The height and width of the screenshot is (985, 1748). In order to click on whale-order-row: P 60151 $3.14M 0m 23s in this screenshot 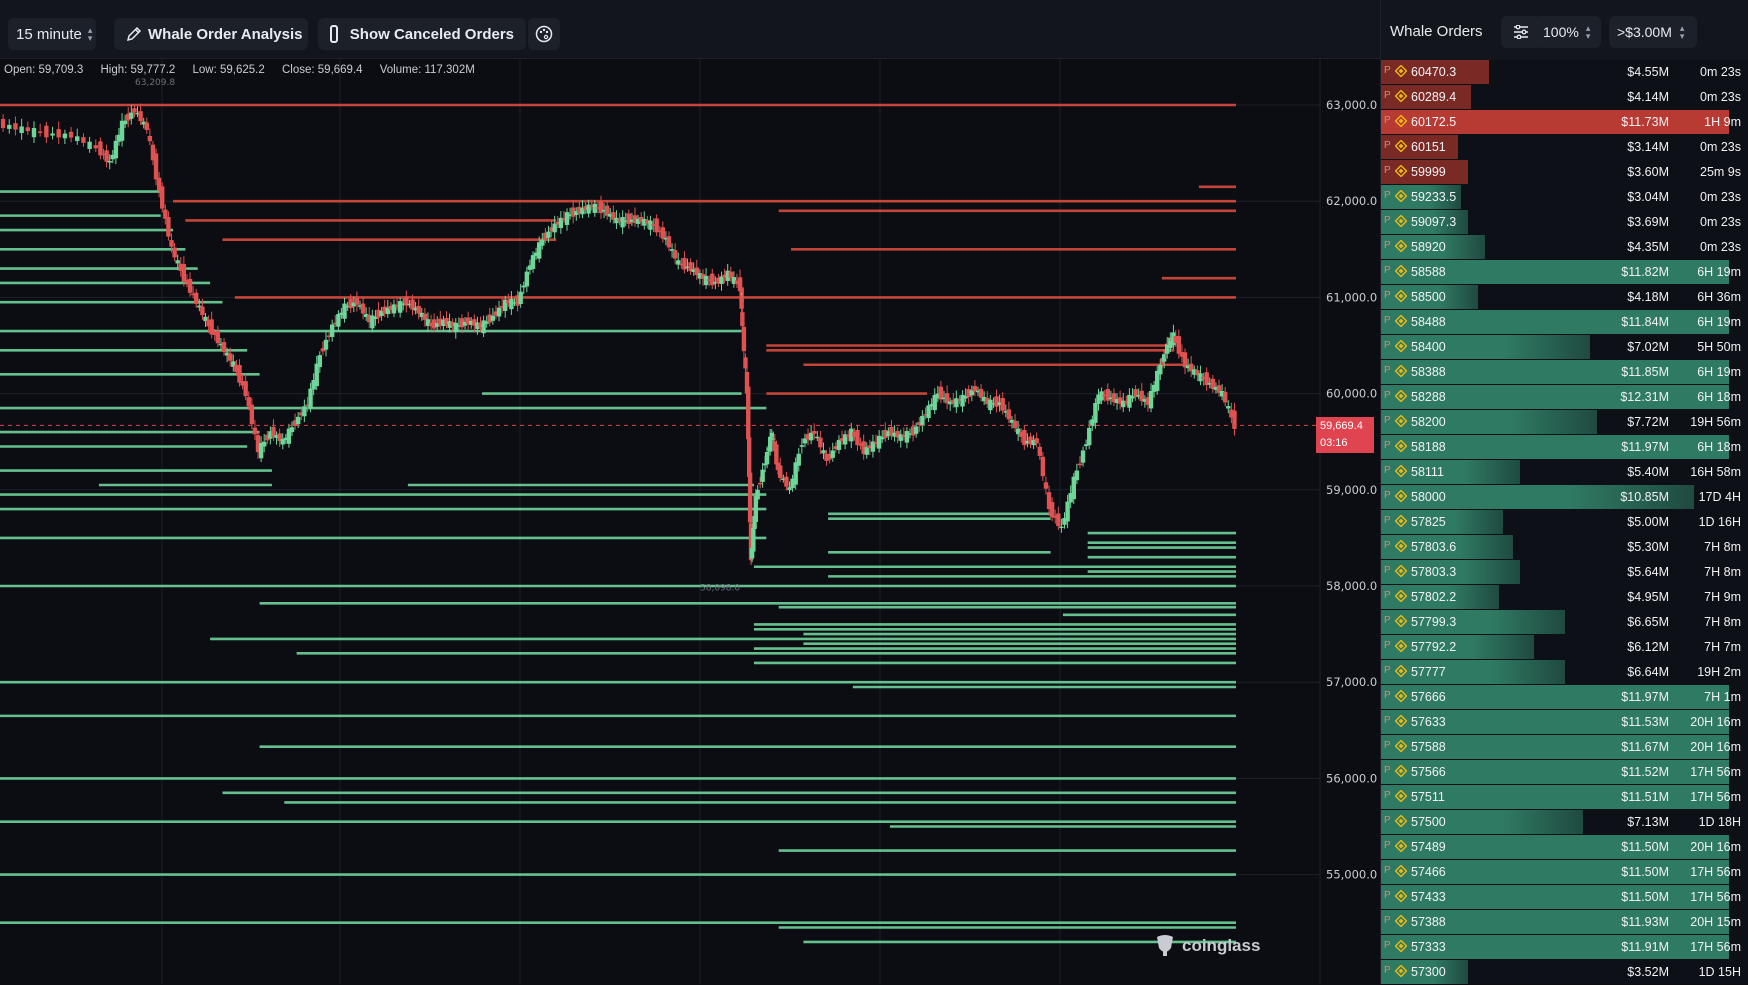, I will do `click(1564, 147)`.